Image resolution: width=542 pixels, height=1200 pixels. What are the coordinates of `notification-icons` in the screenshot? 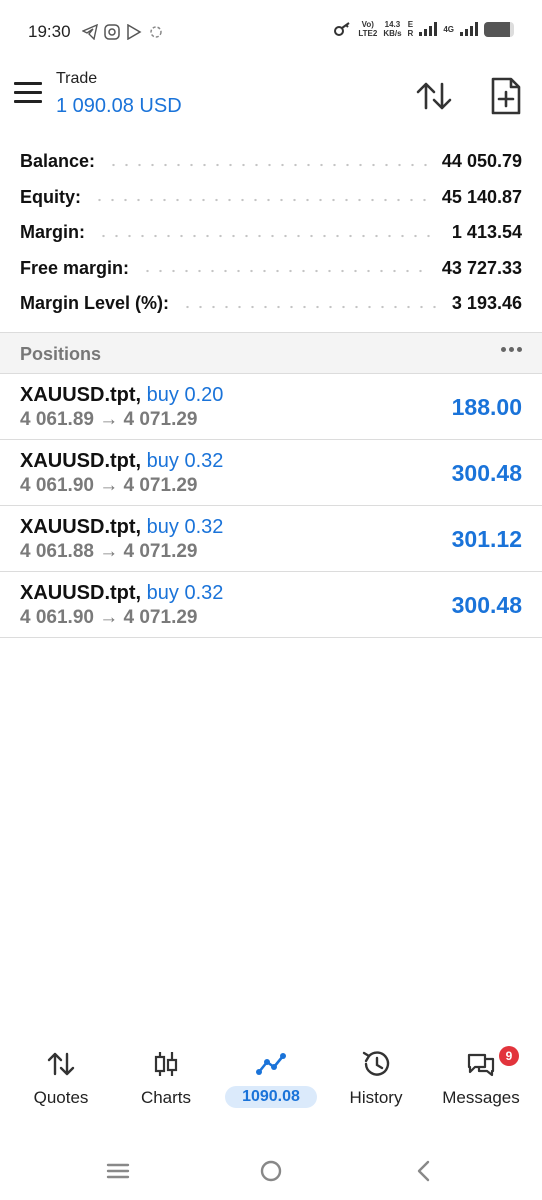 It's located at (123, 32).